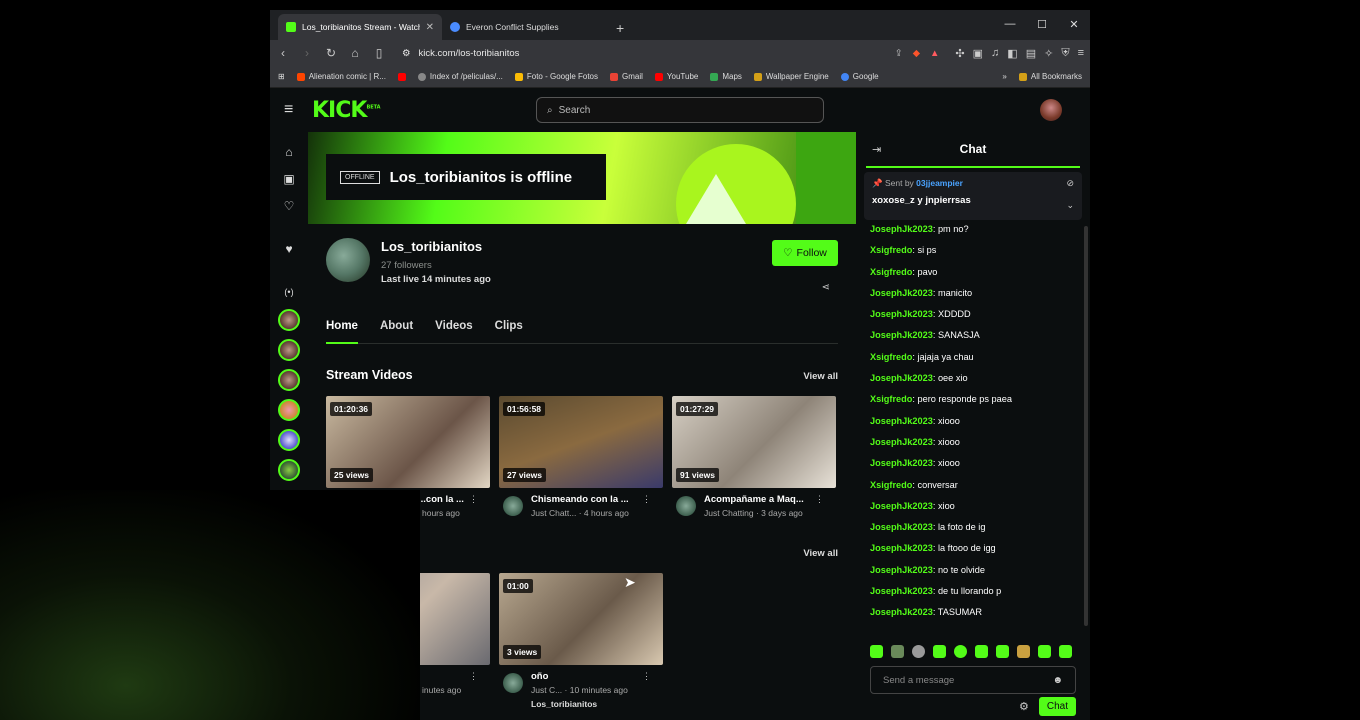  What do you see at coordinates (939, 183) in the screenshot?
I see `pinned-user: 03jjeampier` at bounding box center [939, 183].